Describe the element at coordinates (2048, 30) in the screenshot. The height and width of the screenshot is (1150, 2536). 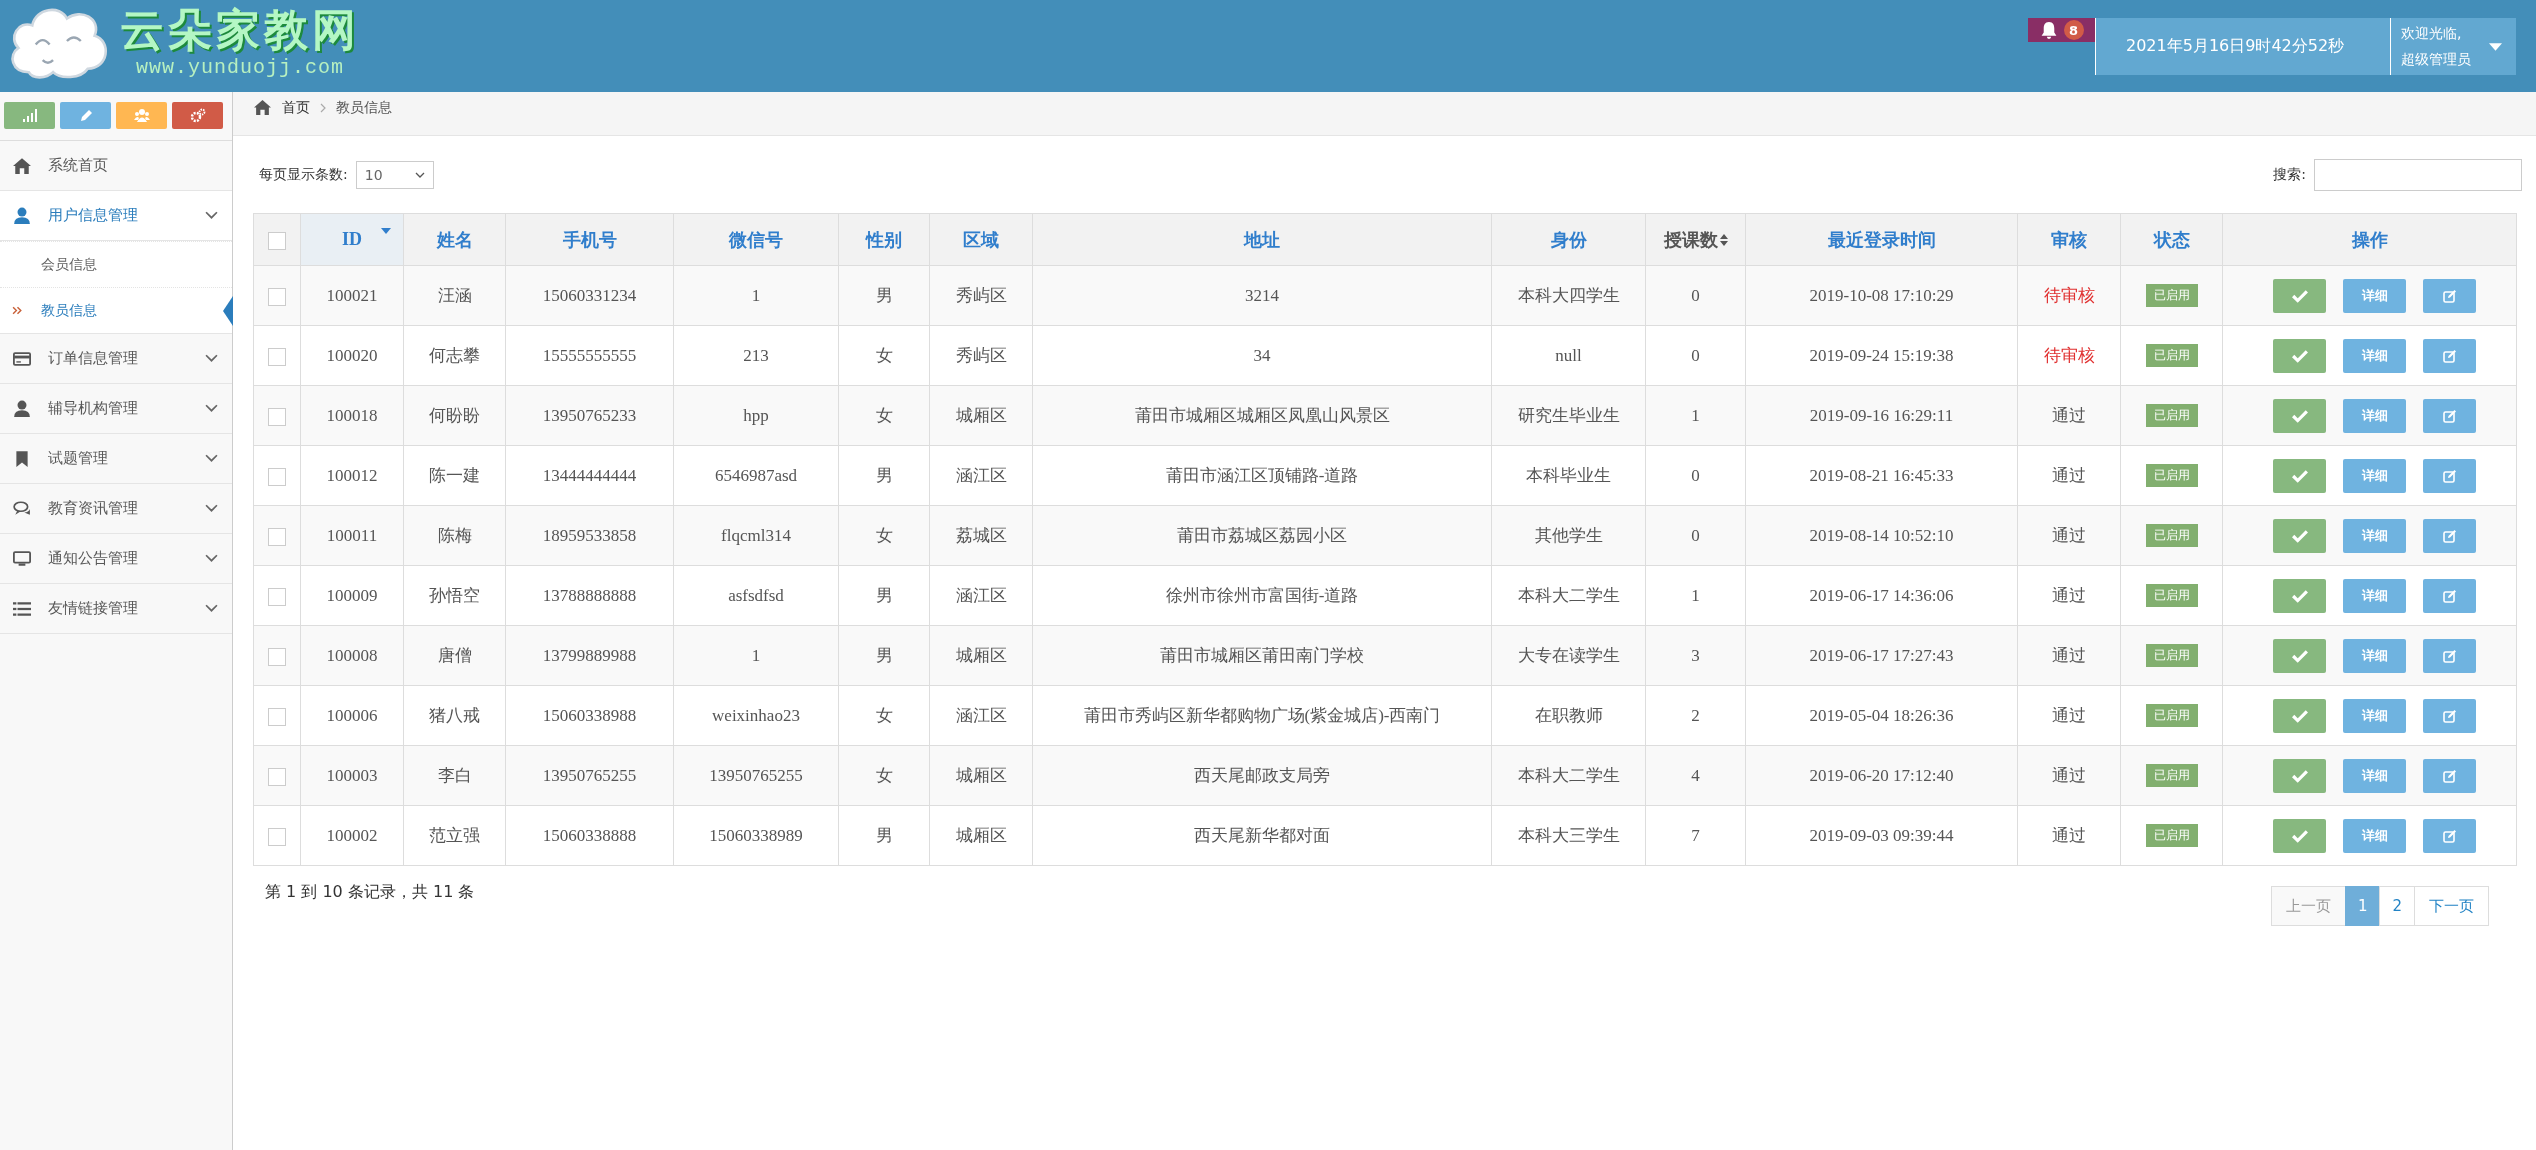
I see `bell-icon` at that location.